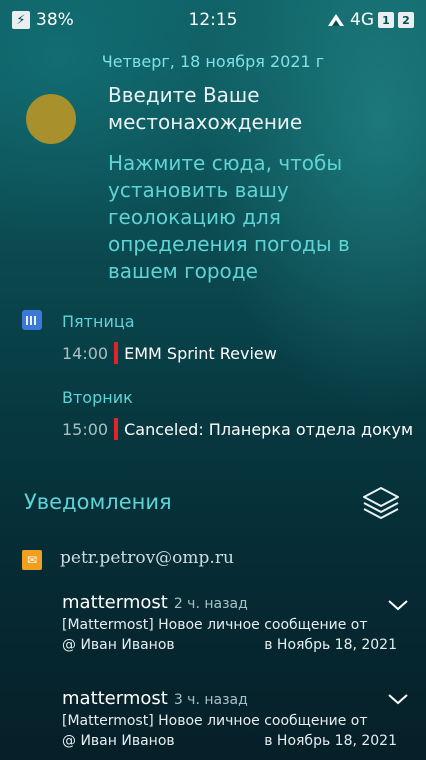 This screenshot has height=760, width=426. I want to click on notification-app: mattermost 3 ч. назад, so click(155, 698).